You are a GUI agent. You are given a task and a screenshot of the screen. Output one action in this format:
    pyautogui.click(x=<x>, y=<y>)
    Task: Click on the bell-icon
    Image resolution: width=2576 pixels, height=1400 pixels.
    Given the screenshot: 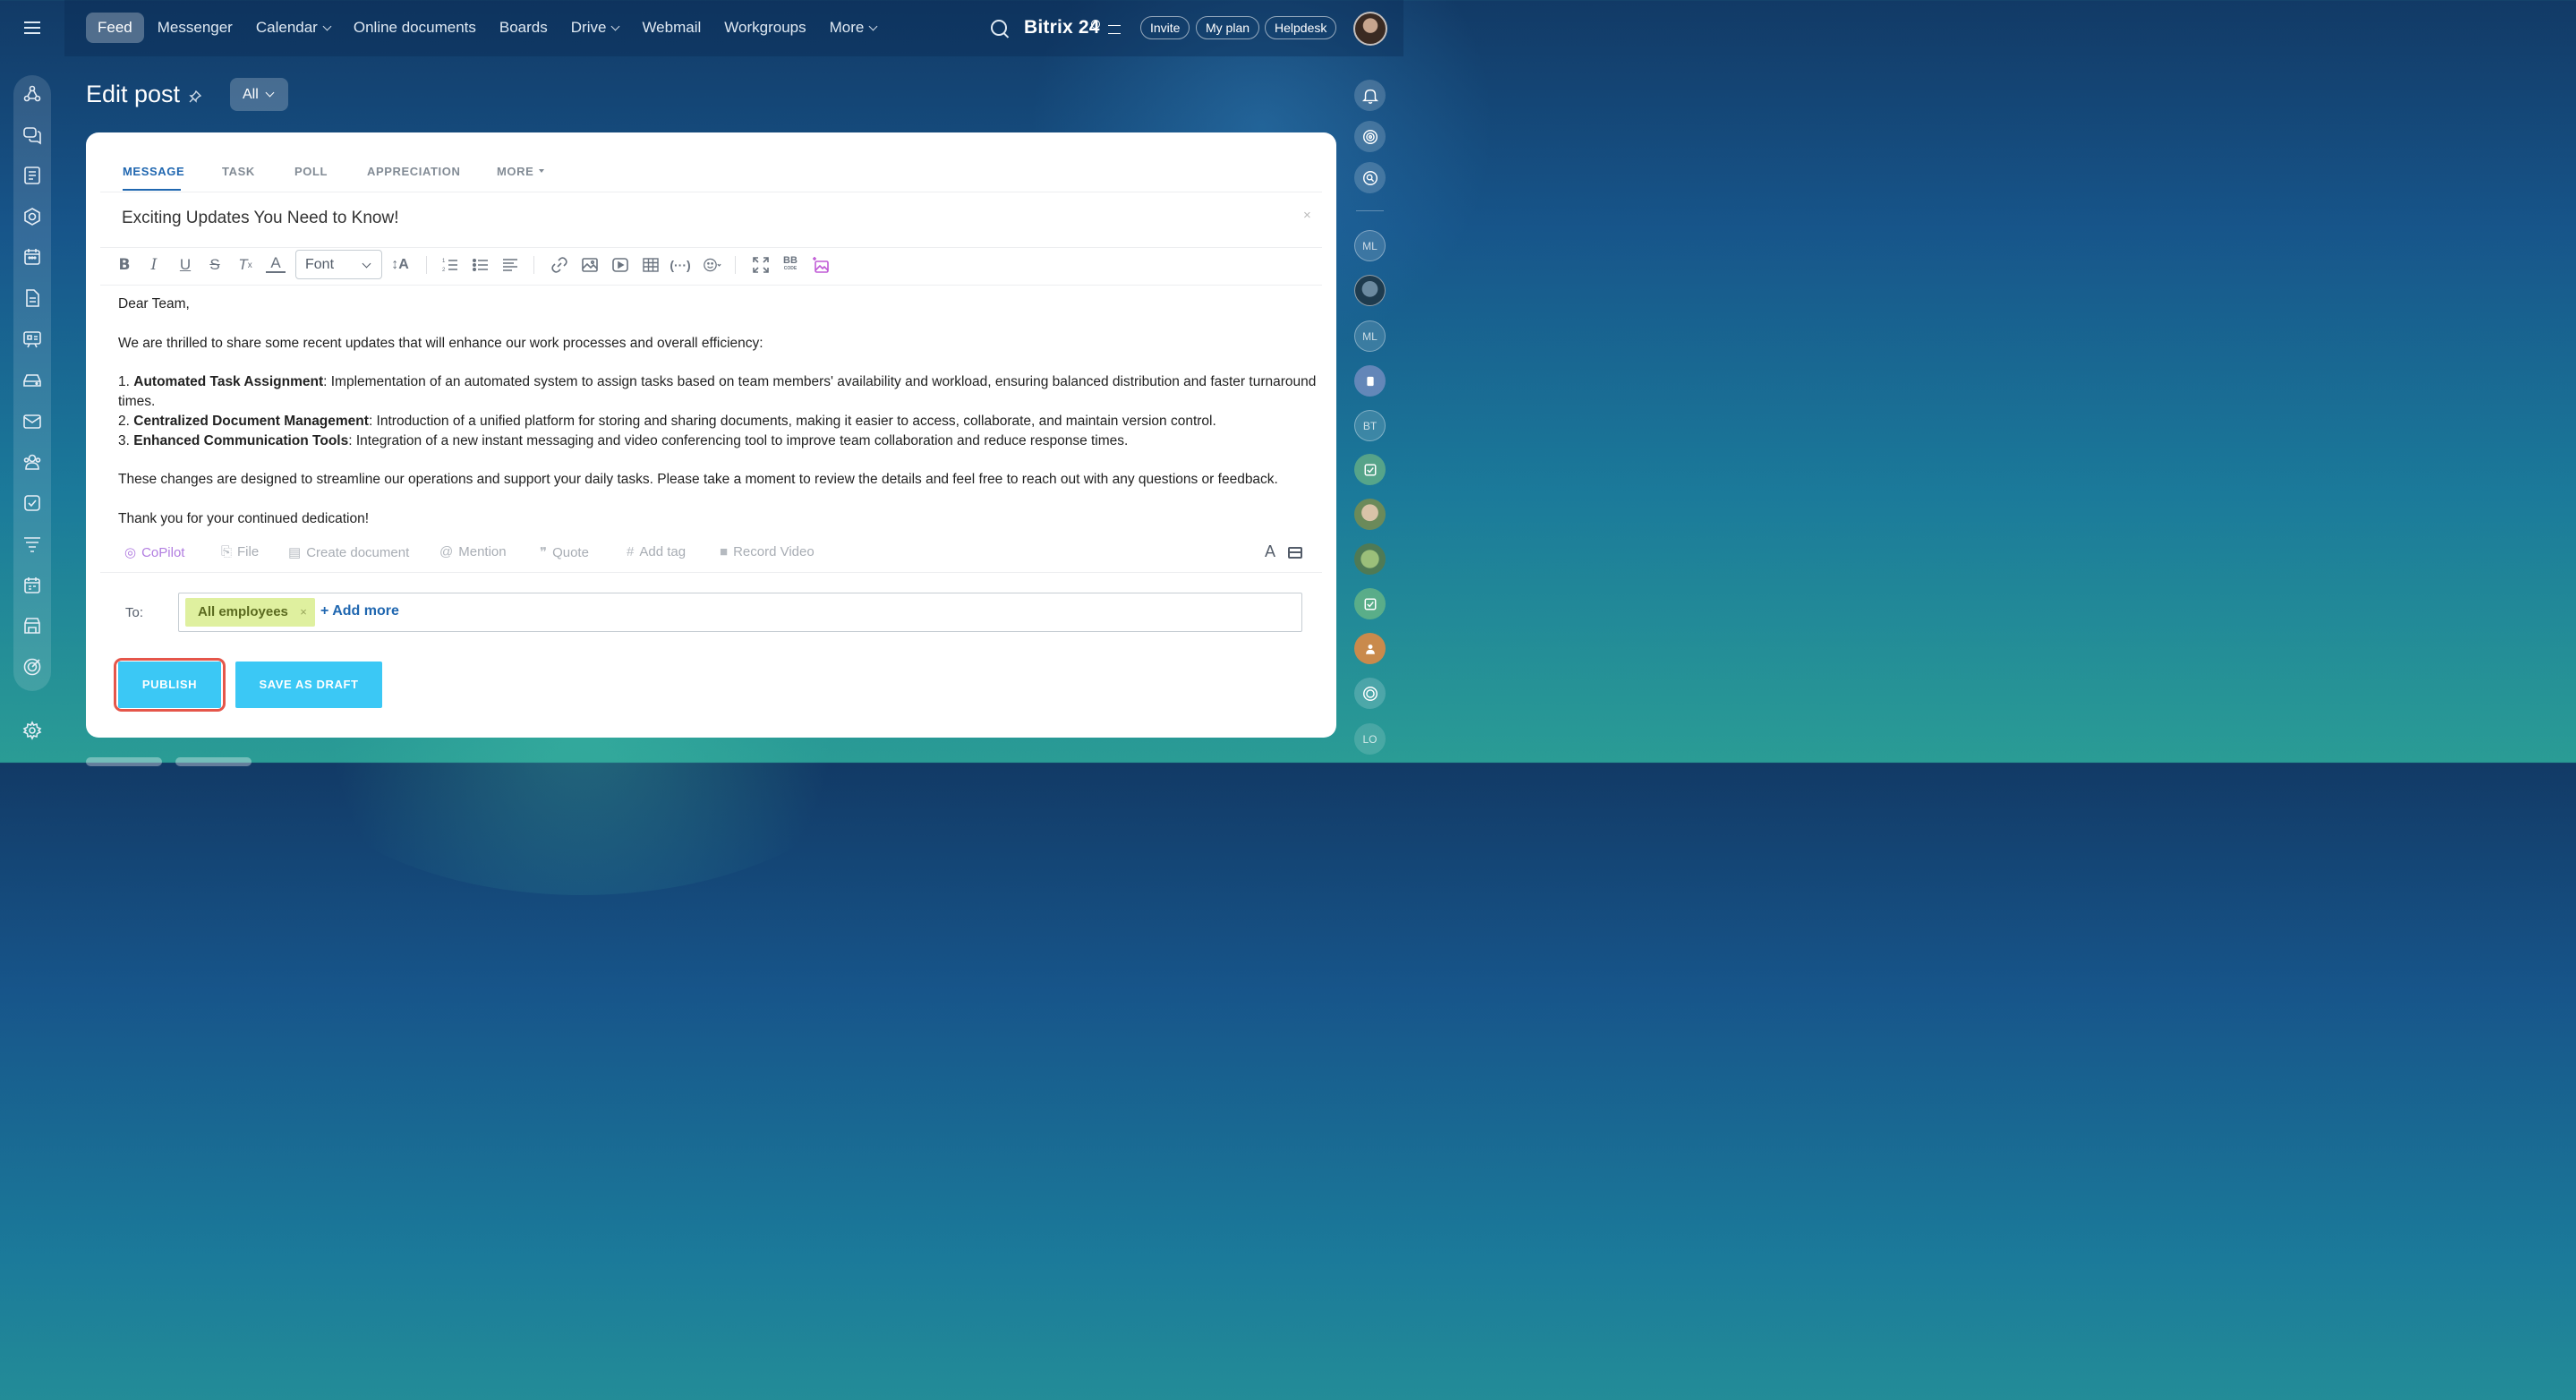 What is the action you would take?
    pyautogui.click(x=1370, y=95)
    